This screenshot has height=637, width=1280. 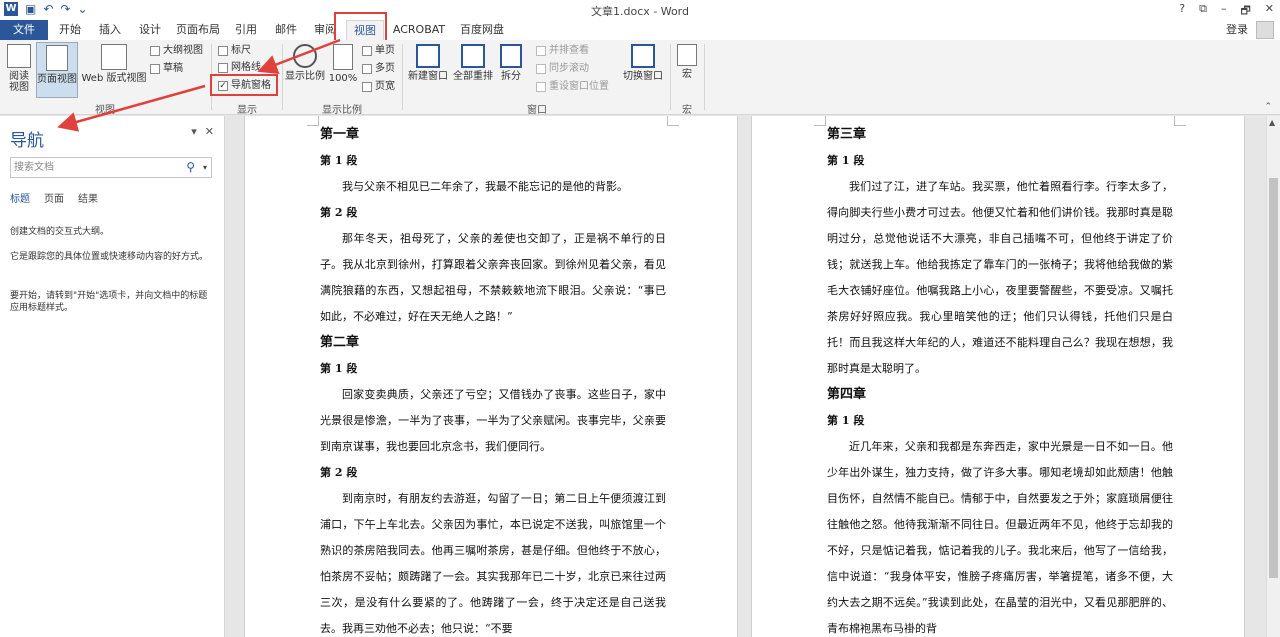 I want to click on page-width-button: 页宽, so click(x=378, y=86).